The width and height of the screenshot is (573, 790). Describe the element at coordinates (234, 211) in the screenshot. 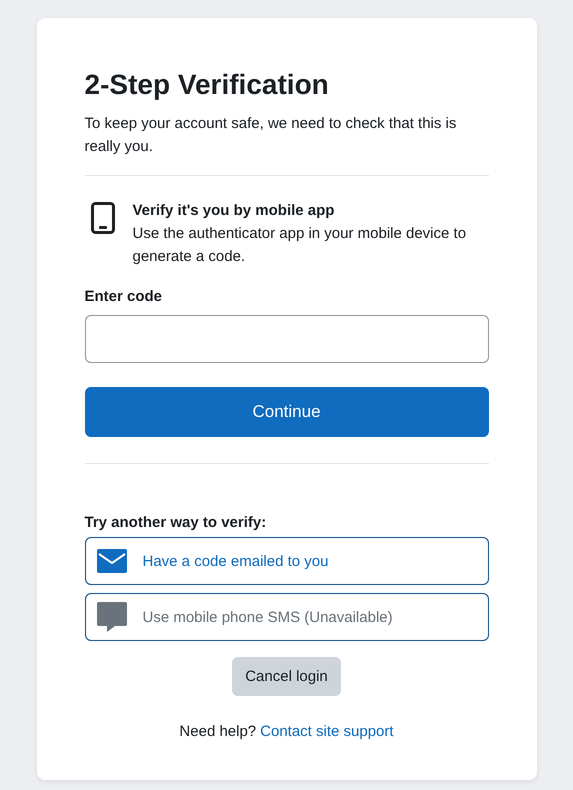

I see `method-title: Verify it's you by mobile app` at that location.